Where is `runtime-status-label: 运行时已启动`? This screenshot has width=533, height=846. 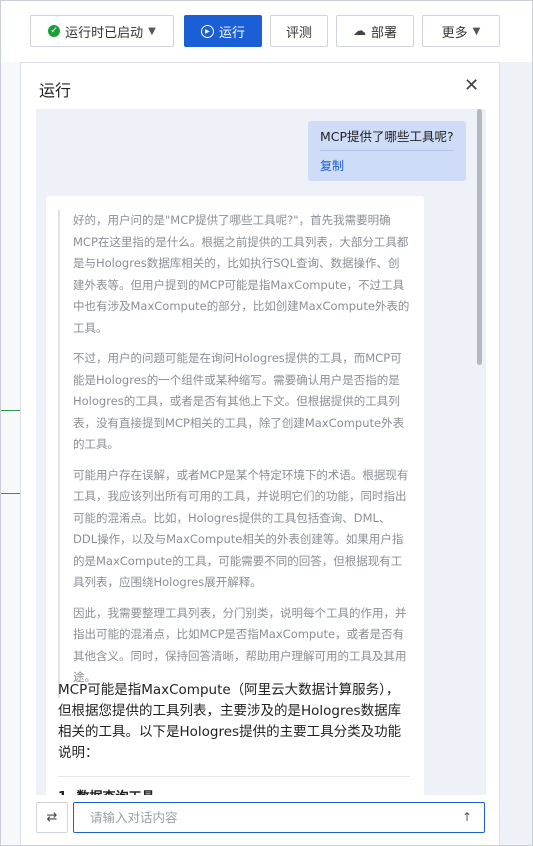
runtime-status-label: 运行时已启动 is located at coordinates (104, 33).